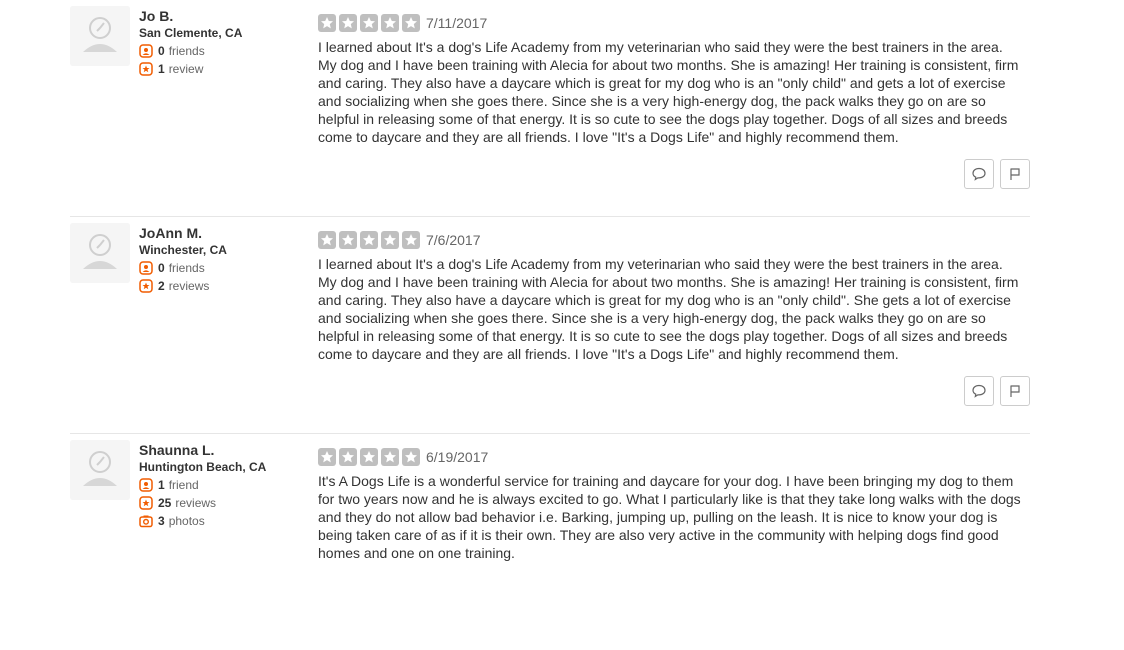 The width and height of the screenshot is (1124, 650). Describe the element at coordinates (224, 521) in the screenshot. I see `photos-stat: 3 photos` at that location.